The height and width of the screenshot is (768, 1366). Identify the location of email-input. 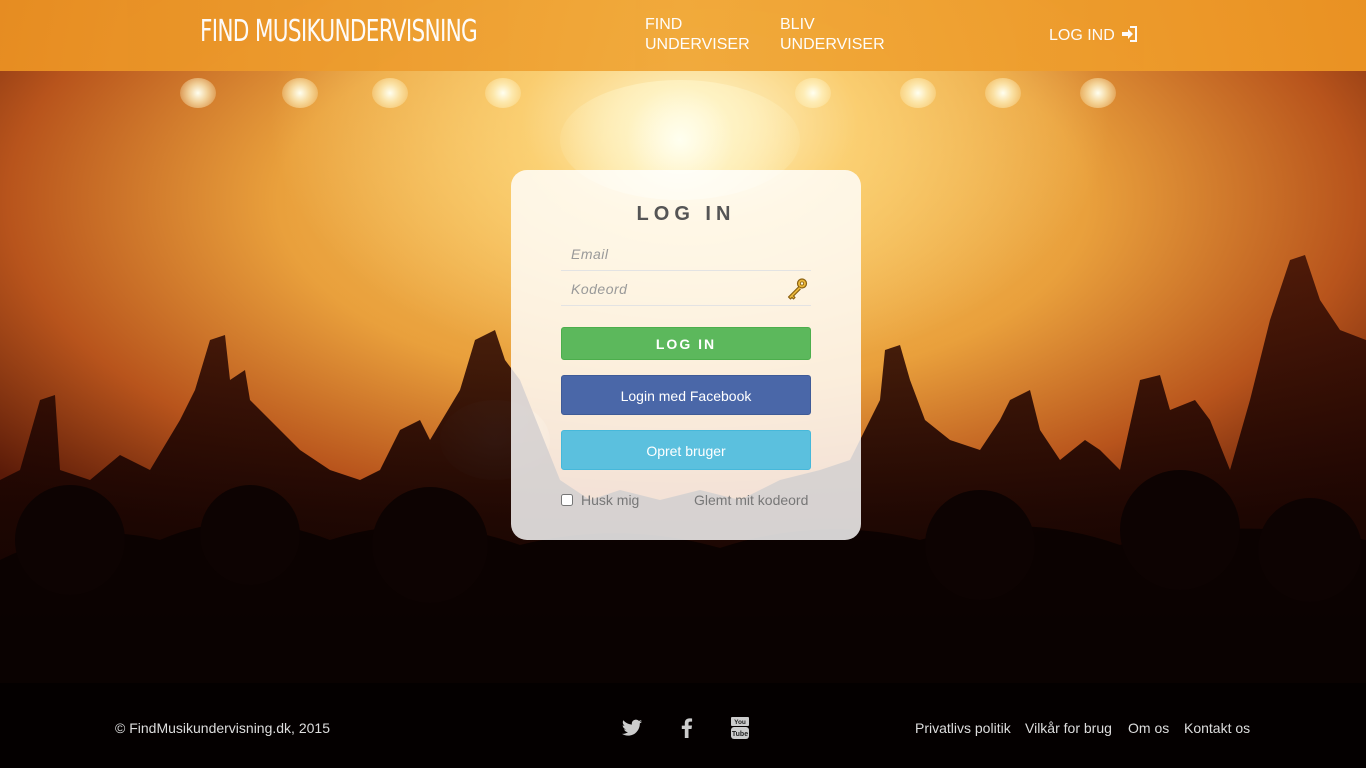
(686, 254).